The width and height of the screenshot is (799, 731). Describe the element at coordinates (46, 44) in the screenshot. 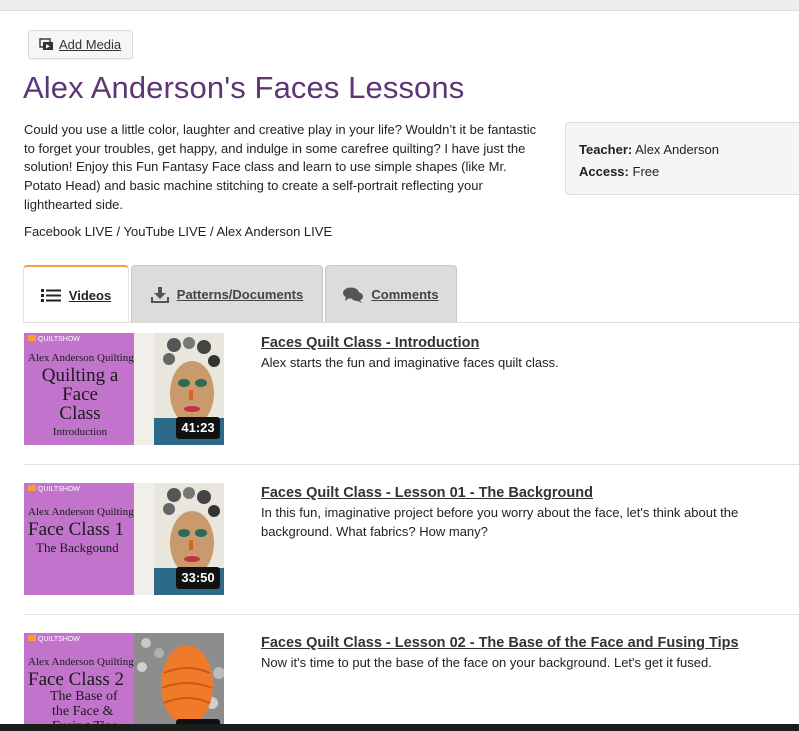

I see `media-icon` at that location.